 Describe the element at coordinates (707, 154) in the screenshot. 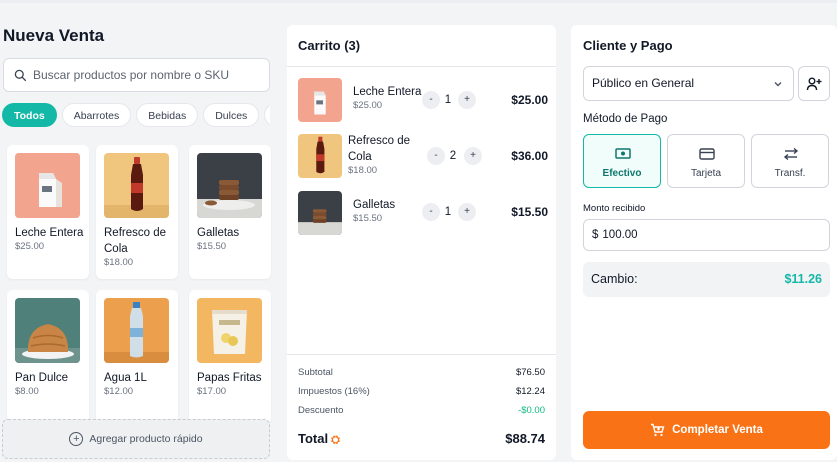

I see `credit-card-icon` at that location.